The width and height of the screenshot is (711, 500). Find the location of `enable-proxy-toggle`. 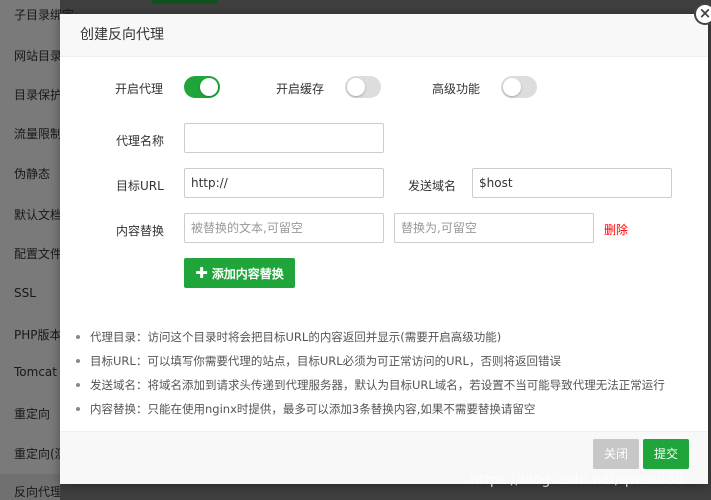

enable-proxy-toggle is located at coordinates (202, 87).